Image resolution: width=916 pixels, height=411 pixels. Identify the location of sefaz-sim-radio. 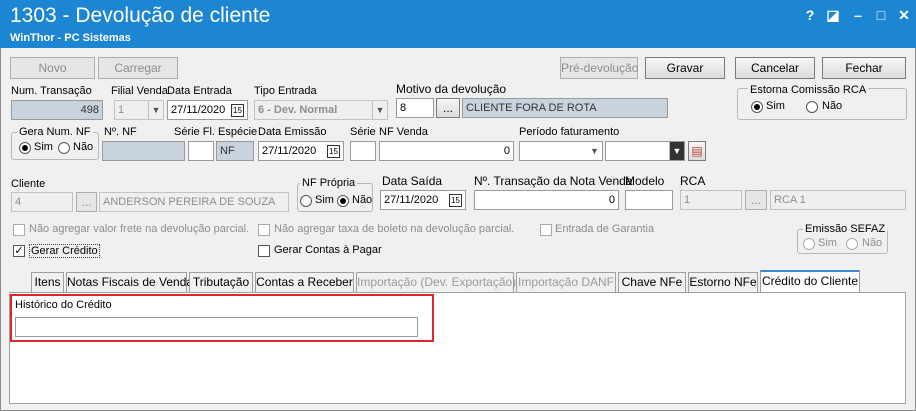
(809, 244).